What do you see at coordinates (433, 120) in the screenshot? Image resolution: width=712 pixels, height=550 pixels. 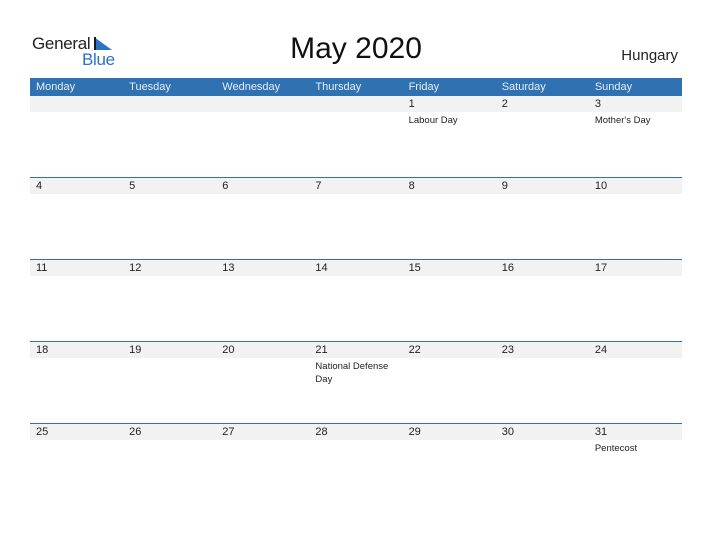 I see `holiday-label: Labour Day` at bounding box center [433, 120].